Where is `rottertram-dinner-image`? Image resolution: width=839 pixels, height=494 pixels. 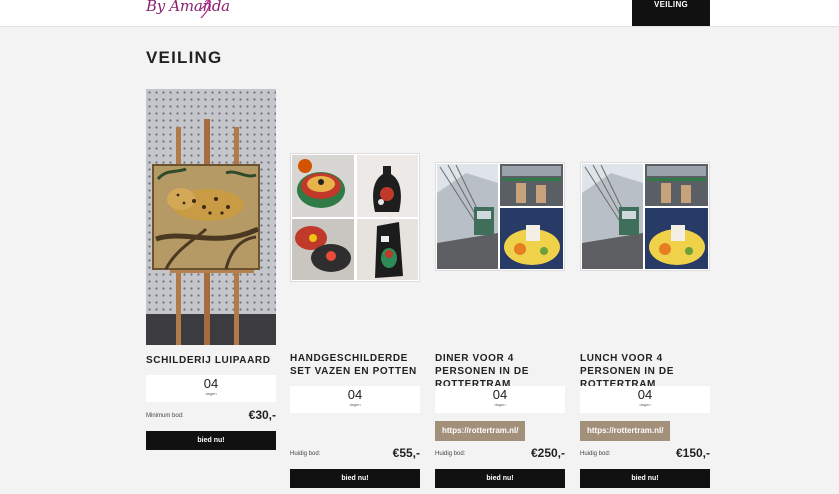 rottertram-dinner-image is located at coordinates (500, 216).